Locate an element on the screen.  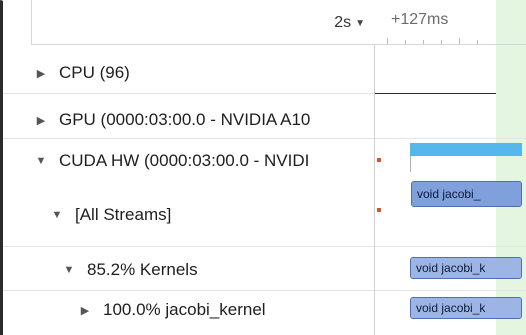
selection-highlight is located at coordinates (511, 167).